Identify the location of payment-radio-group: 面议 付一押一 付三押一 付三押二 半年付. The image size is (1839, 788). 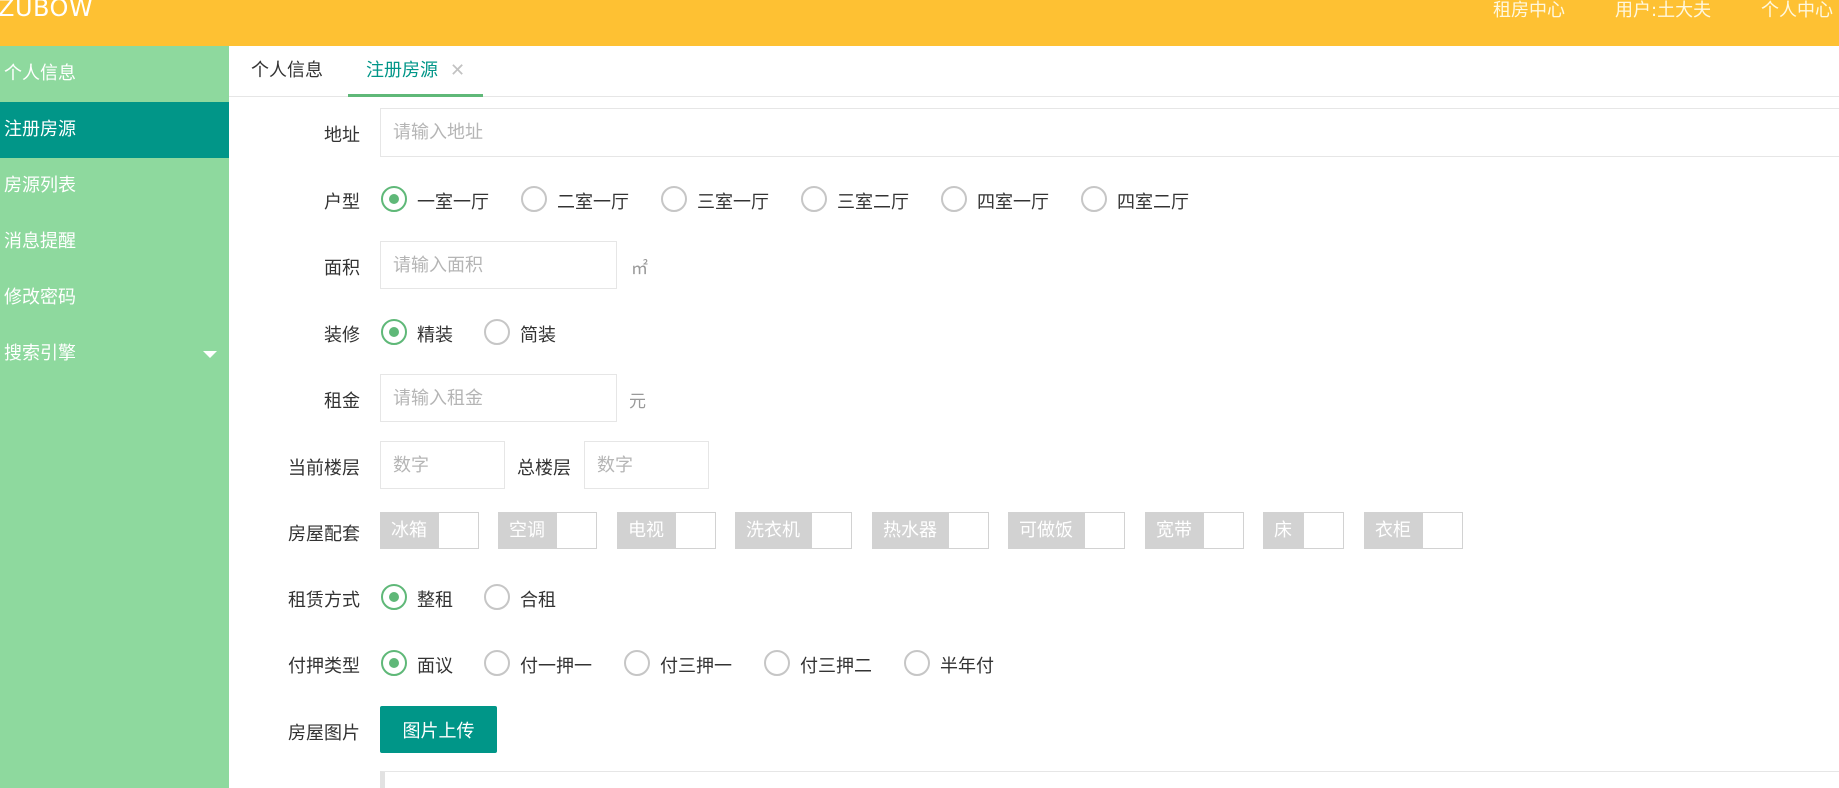
(721, 663).